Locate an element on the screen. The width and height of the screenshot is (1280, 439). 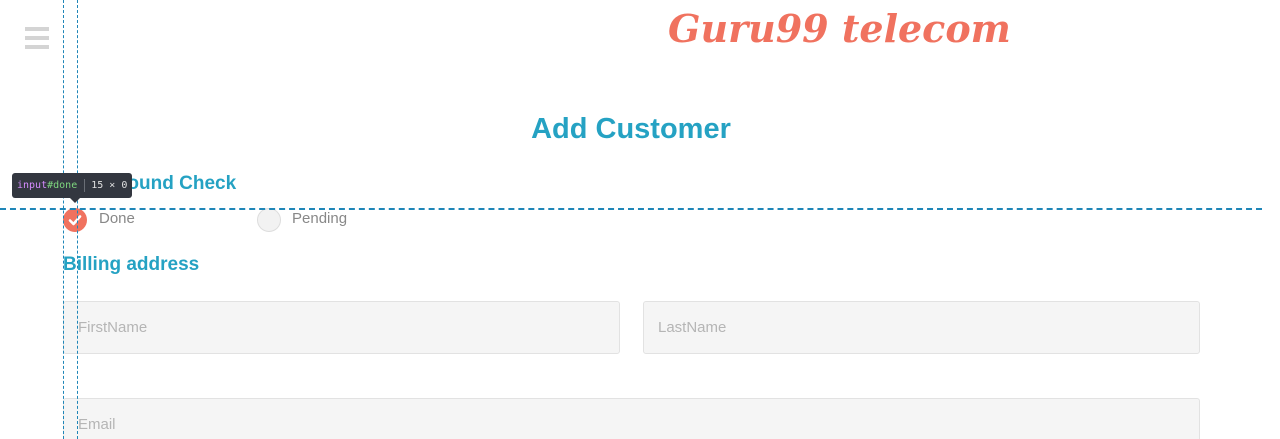
hamburger-menu-icon is located at coordinates (37, 38).